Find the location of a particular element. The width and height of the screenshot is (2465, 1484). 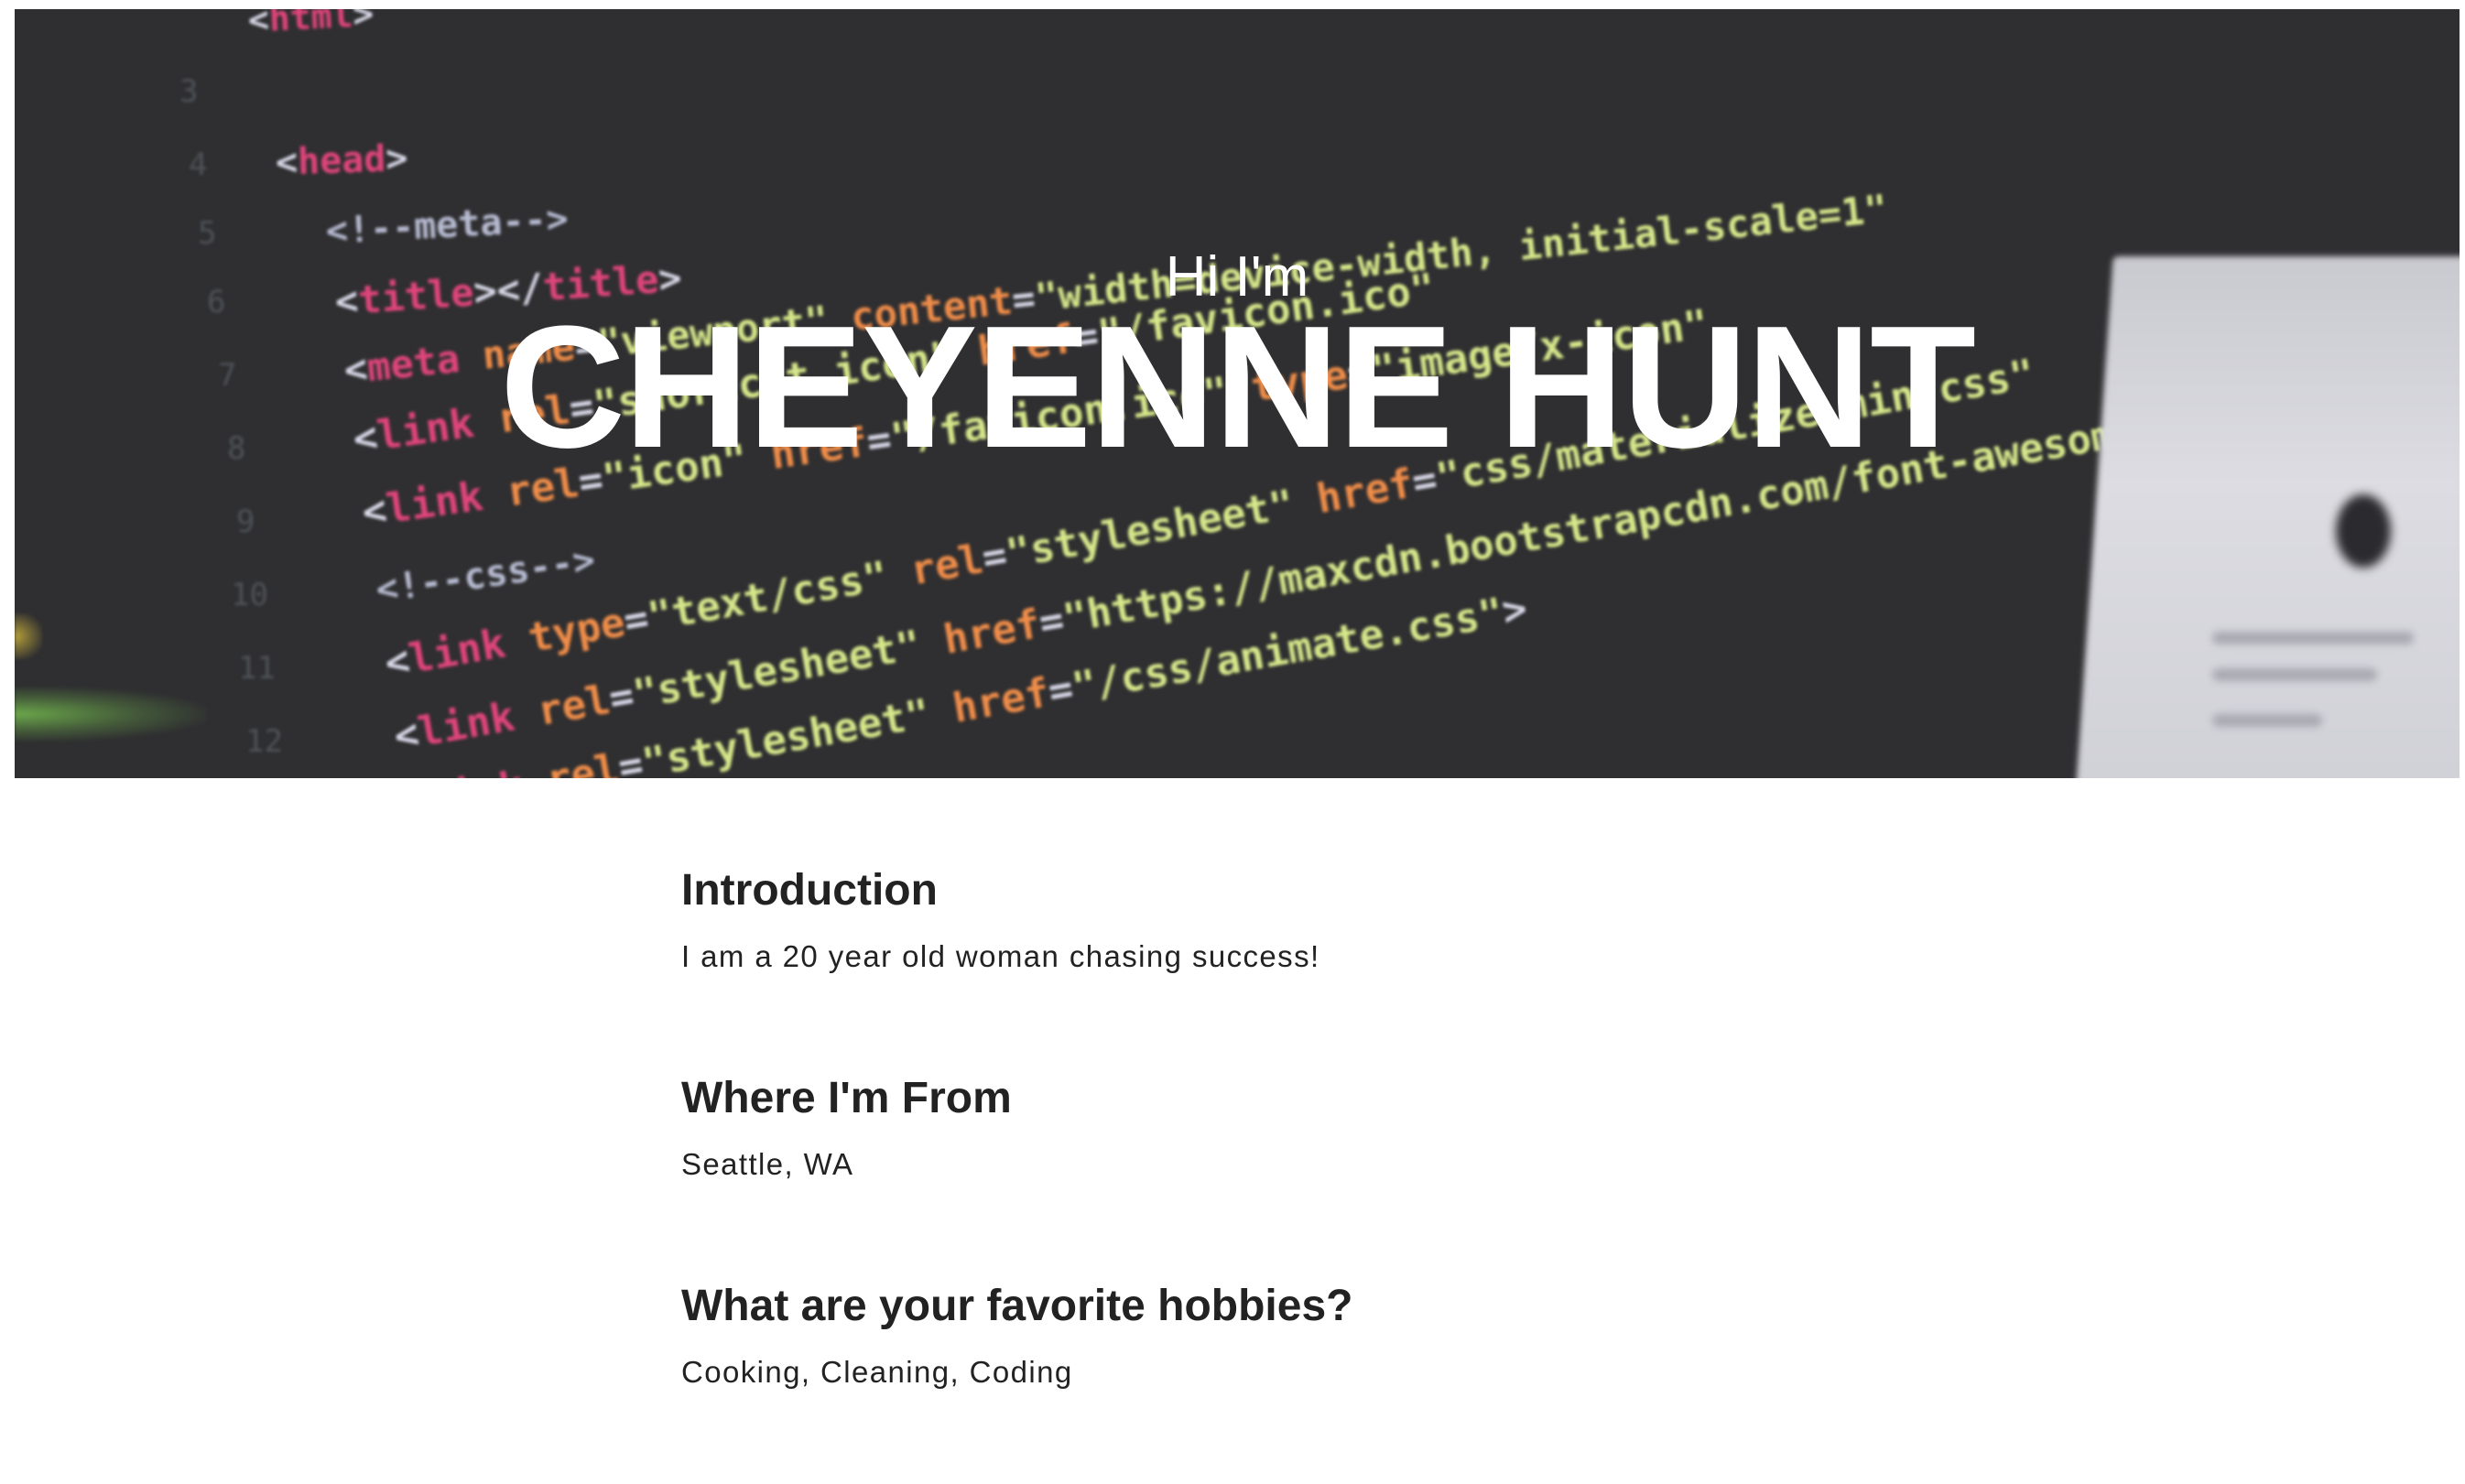

section-text: Seattle, WA is located at coordinates (767, 1164).